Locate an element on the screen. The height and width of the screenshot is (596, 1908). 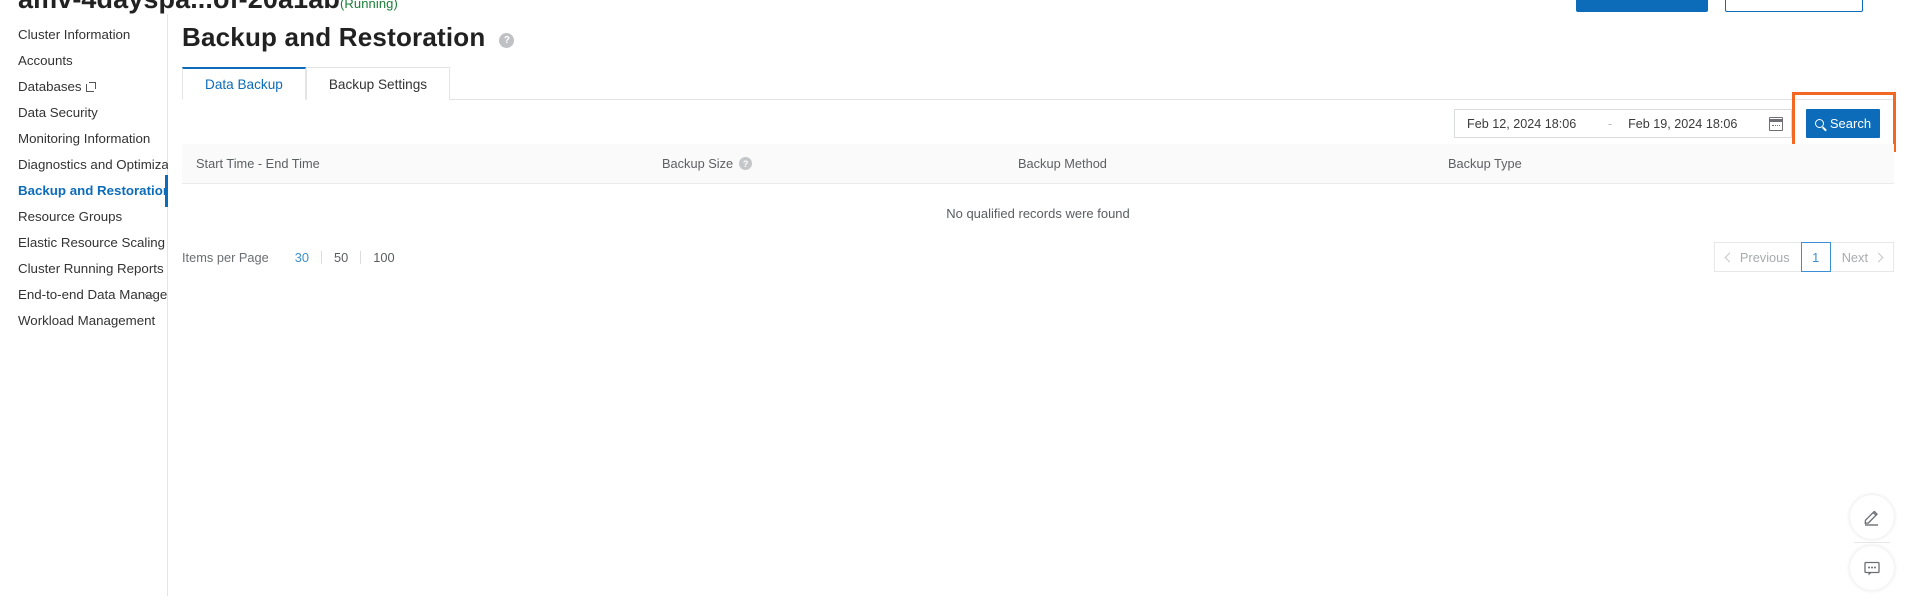
cluster-title: amv-4dayspa...of-20a1ab(Running) is located at coordinates (208, 7).